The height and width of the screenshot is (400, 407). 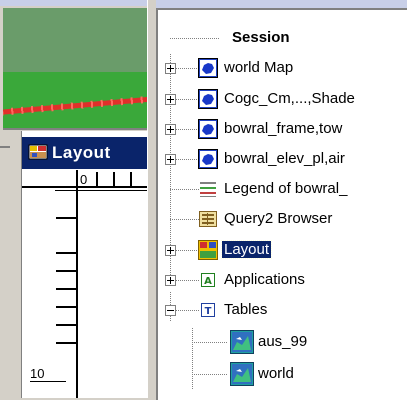 I want to click on map-terrain-light, so click(x=75, y=40).